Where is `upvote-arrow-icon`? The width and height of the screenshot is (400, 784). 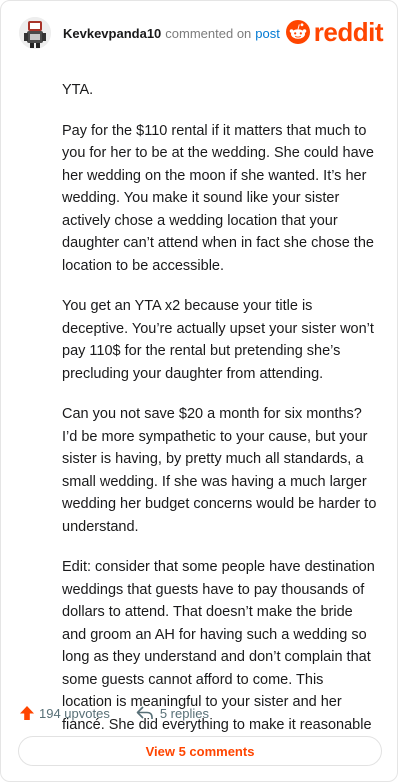
upvote-arrow-icon is located at coordinates (27, 713).